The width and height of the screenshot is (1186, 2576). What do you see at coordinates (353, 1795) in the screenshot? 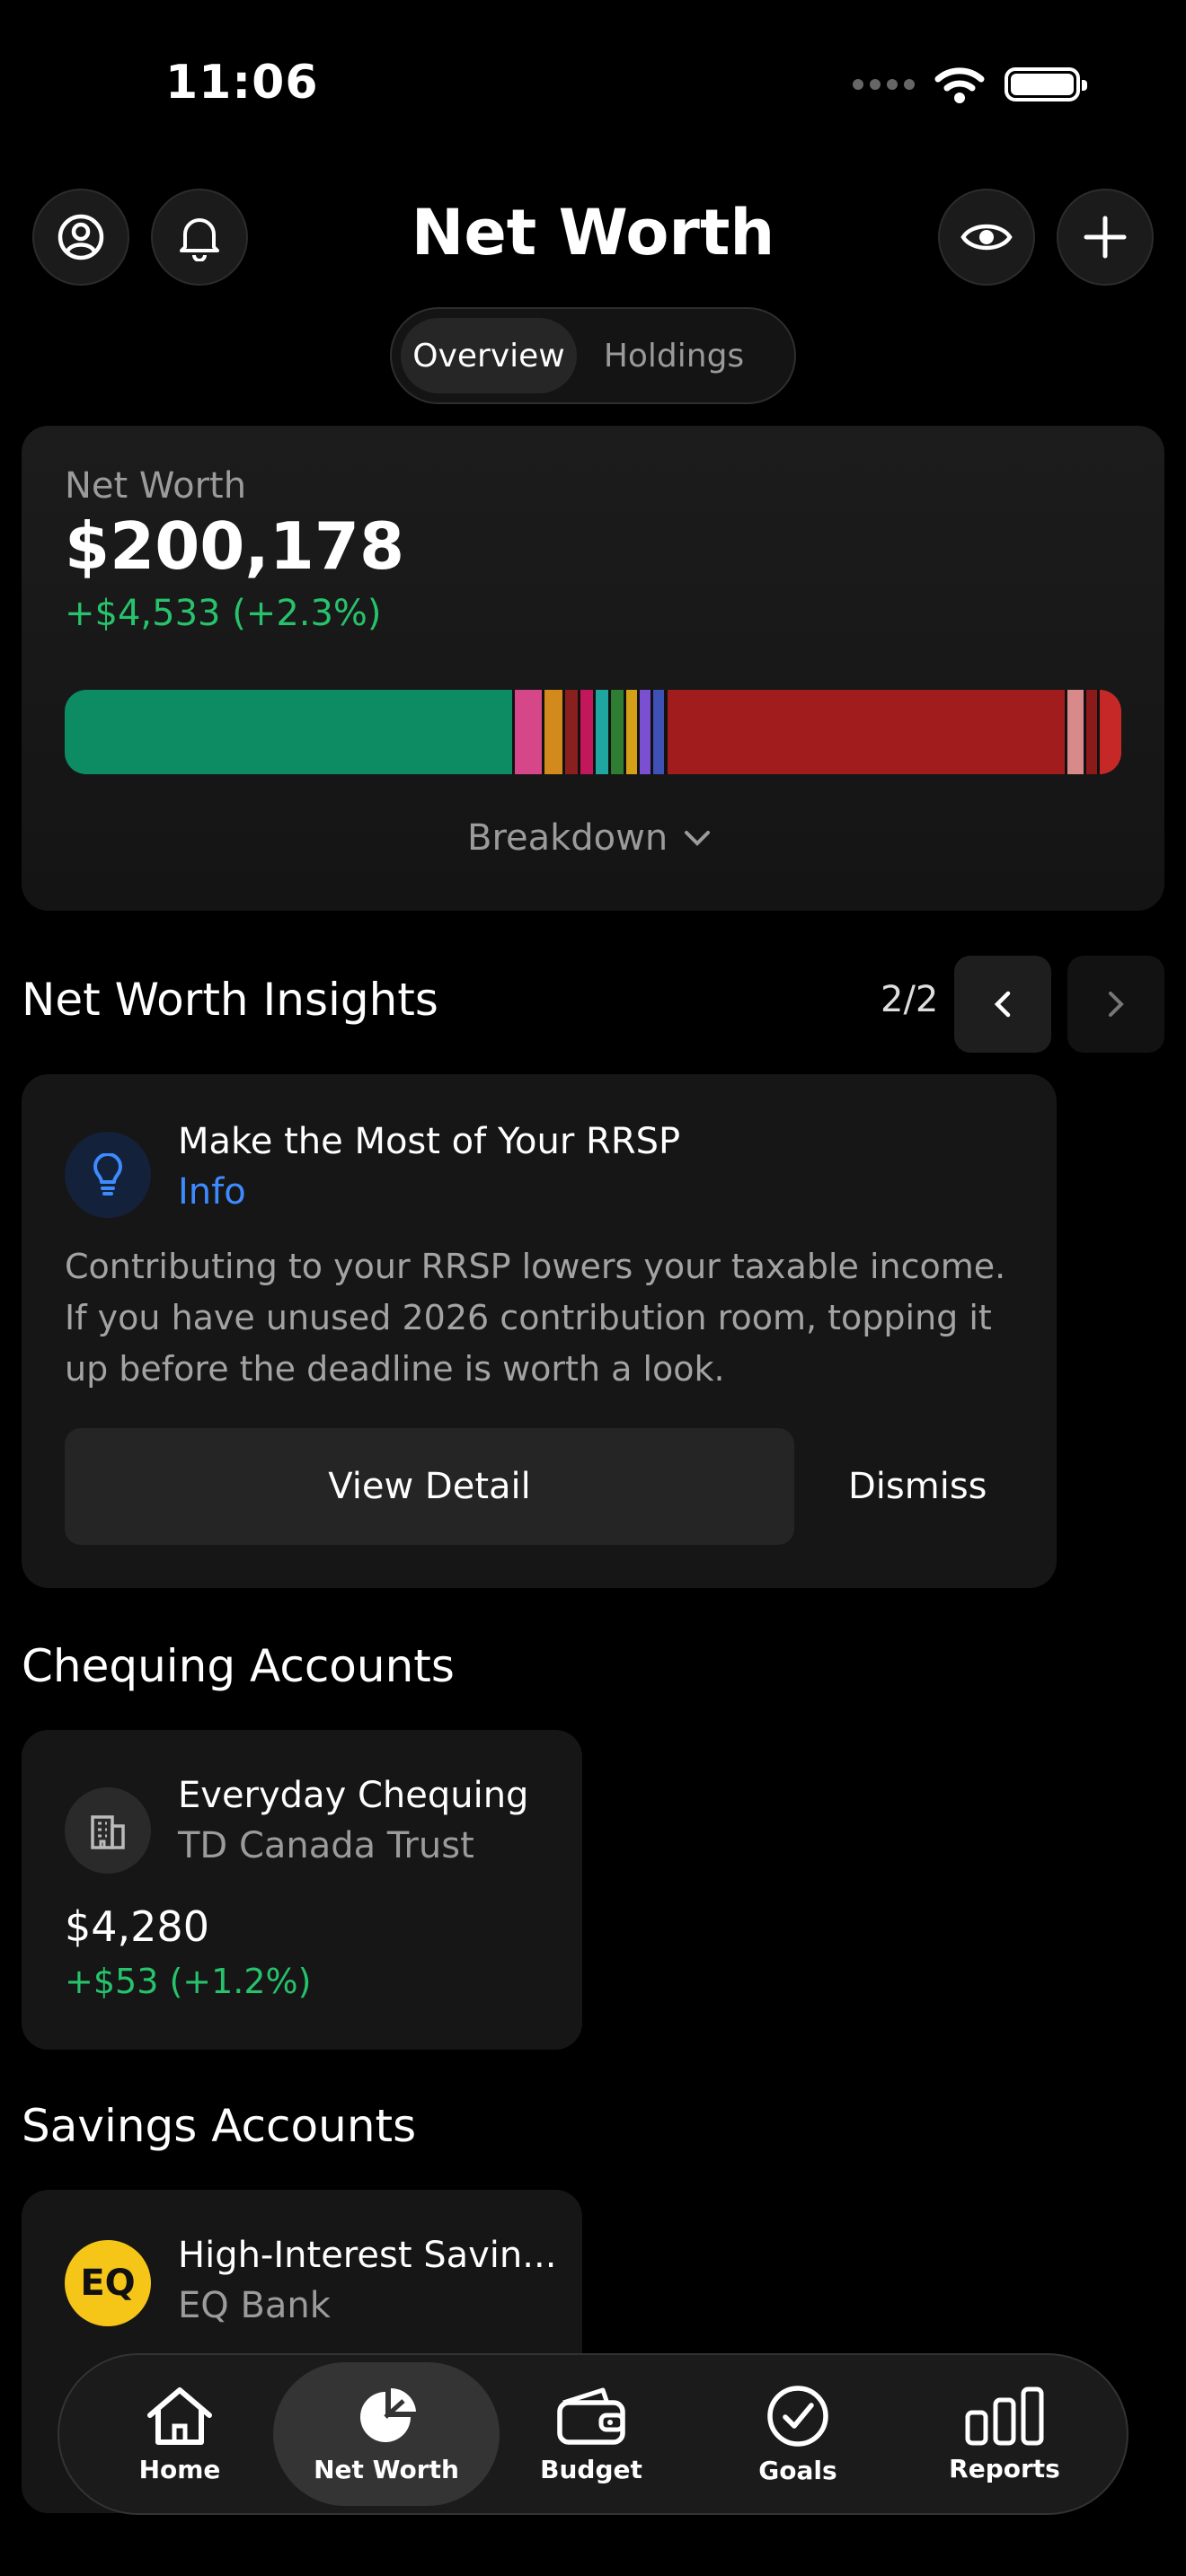
I see `chequing-account-name: Everyday Chequing` at bounding box center [353, 1795].